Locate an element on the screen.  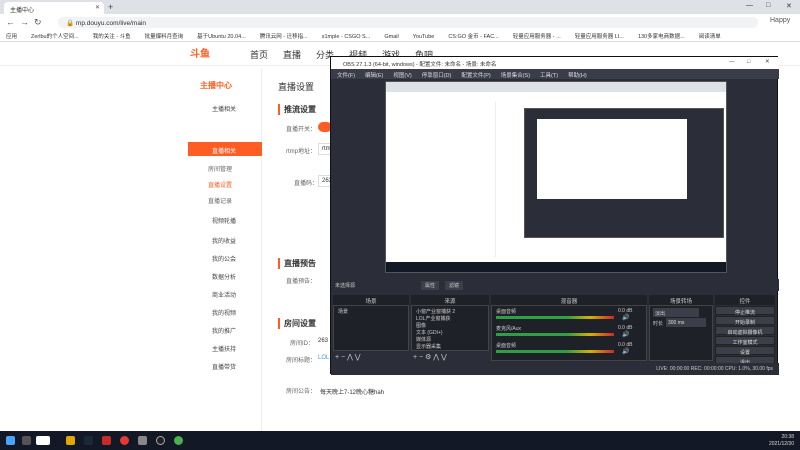
windows-start-icon is located at coordinates (10, 440).